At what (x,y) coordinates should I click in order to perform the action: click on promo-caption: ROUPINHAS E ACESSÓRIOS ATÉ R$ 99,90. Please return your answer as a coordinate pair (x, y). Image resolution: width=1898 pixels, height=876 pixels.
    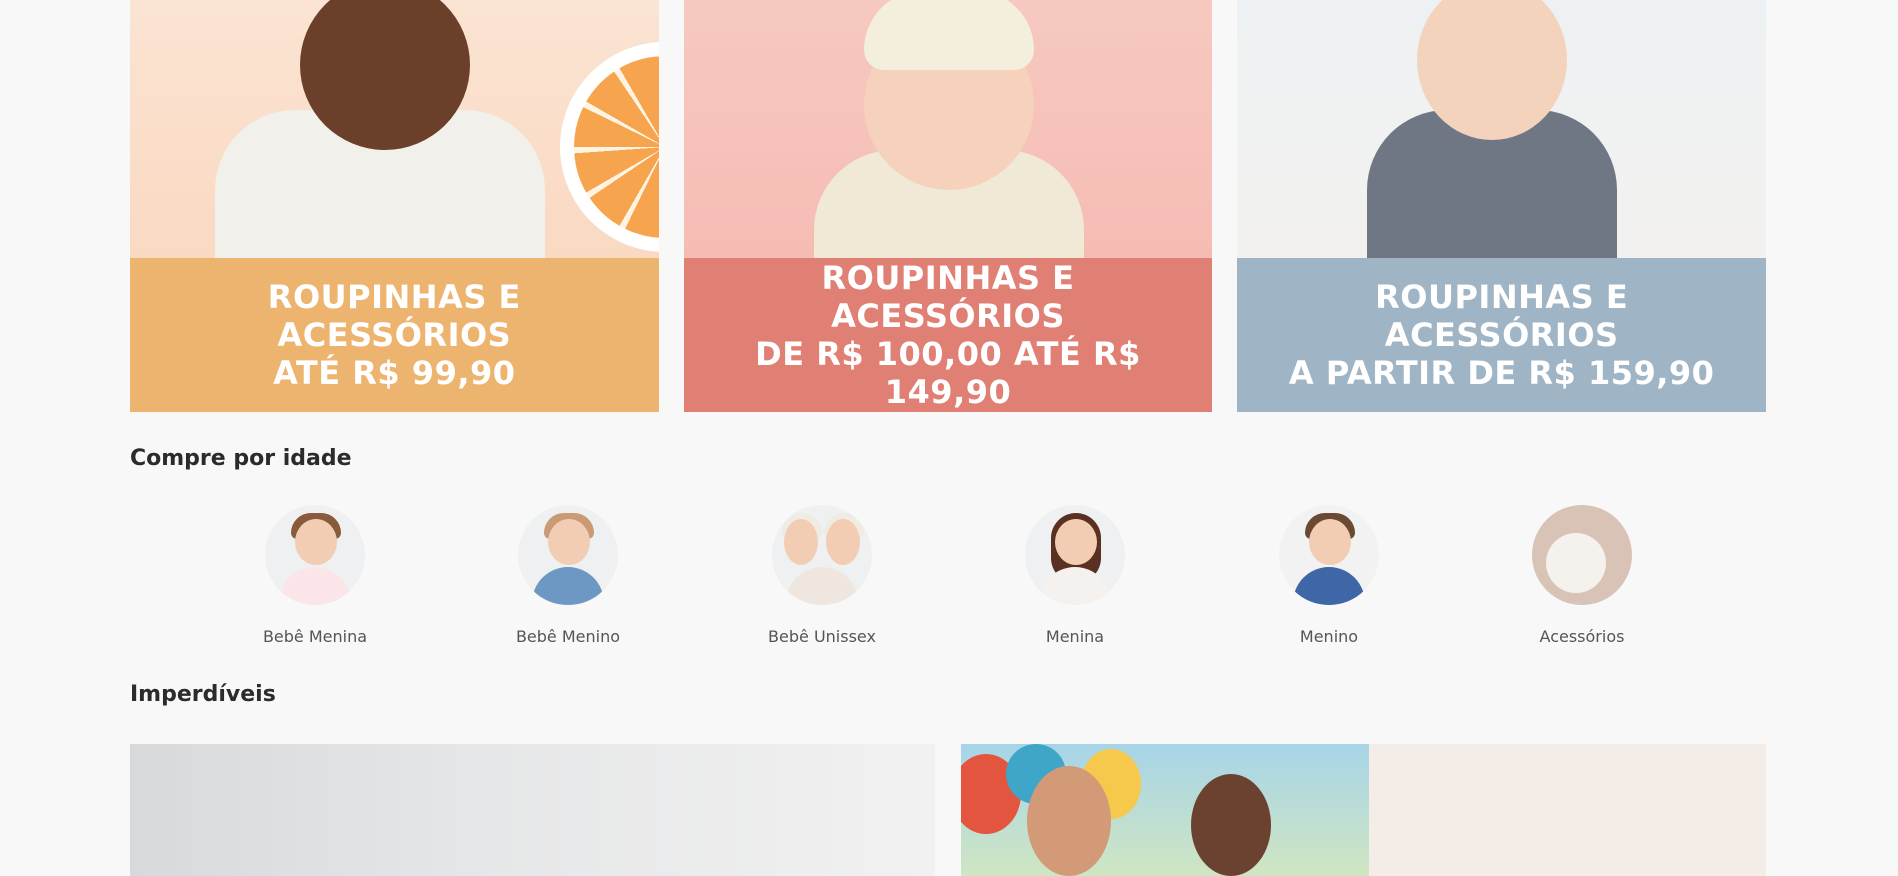
    Looking at the image, I should click on (394, 335).